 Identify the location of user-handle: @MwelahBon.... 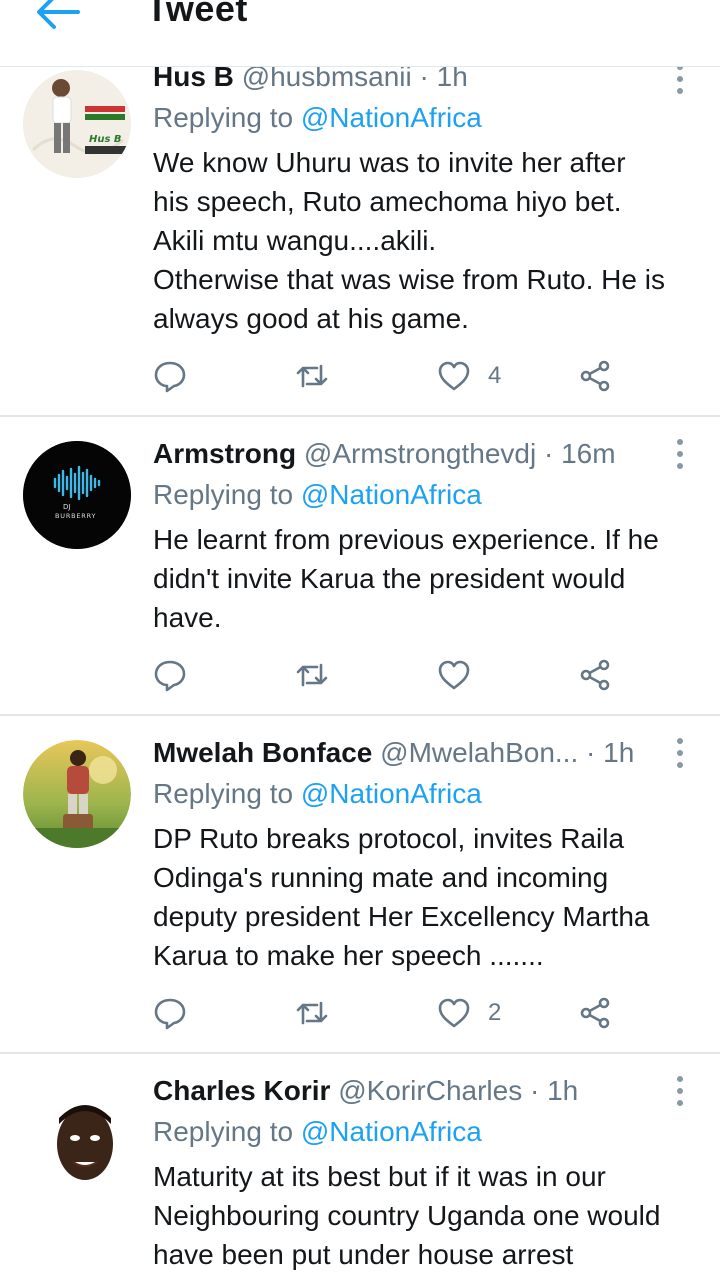
(479, 752).